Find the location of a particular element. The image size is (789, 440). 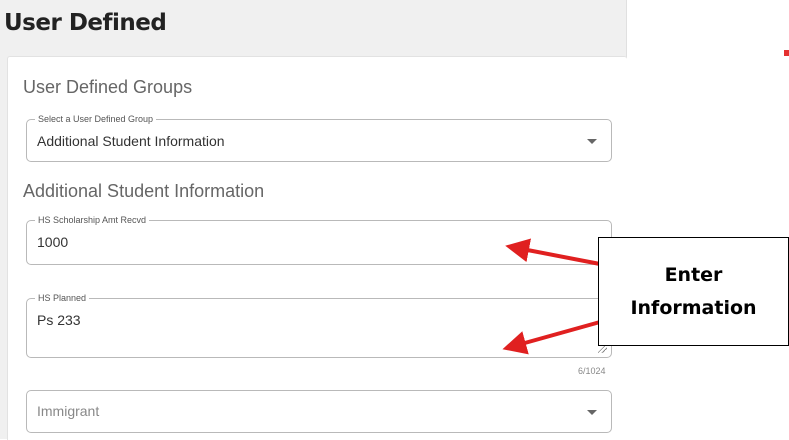

annotation-arrows is located at coordinates (551, 296).